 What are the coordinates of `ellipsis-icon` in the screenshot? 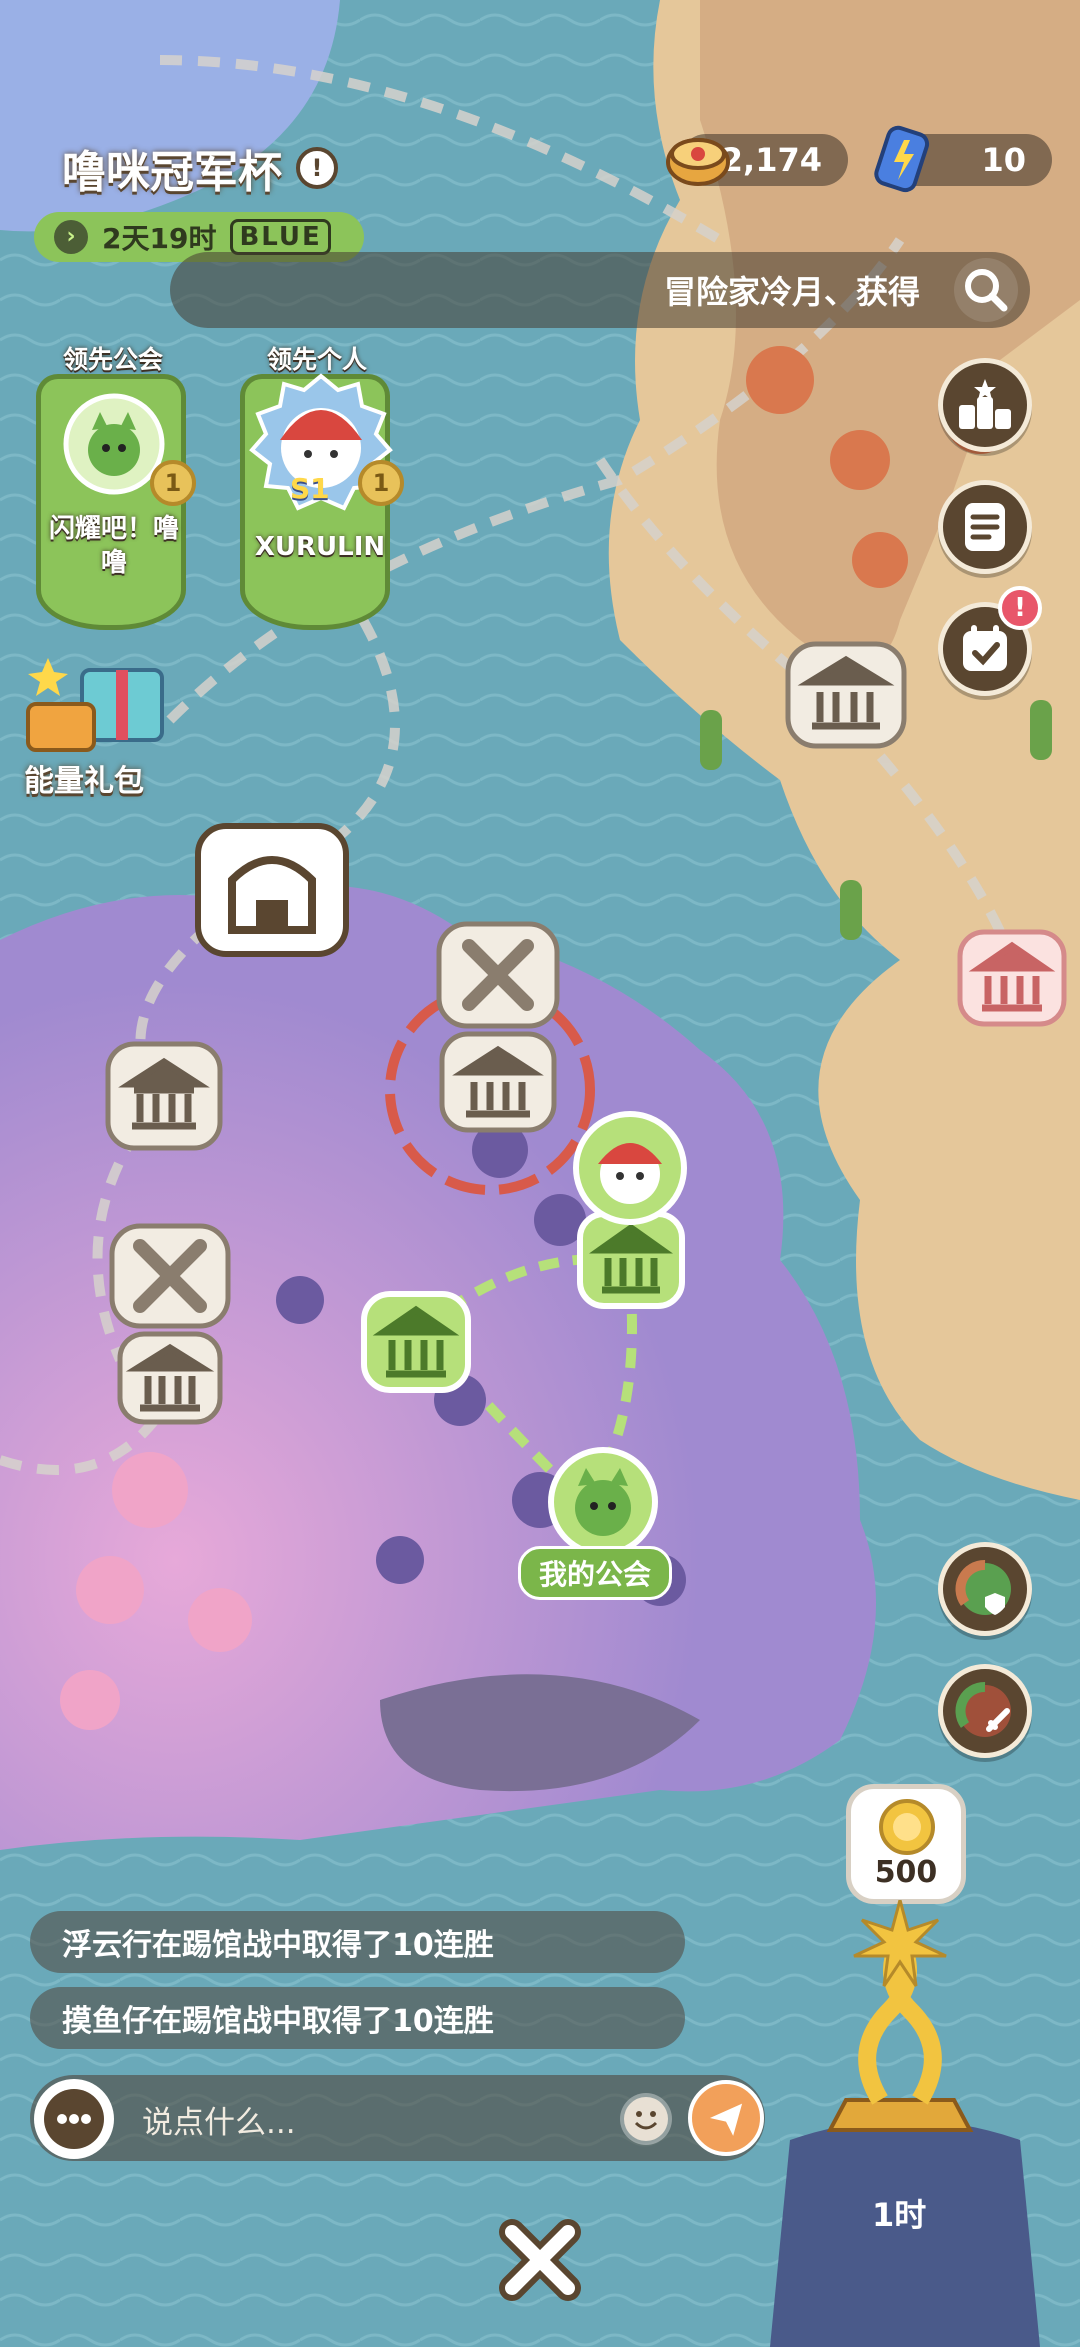 It's located at (74, 2119).